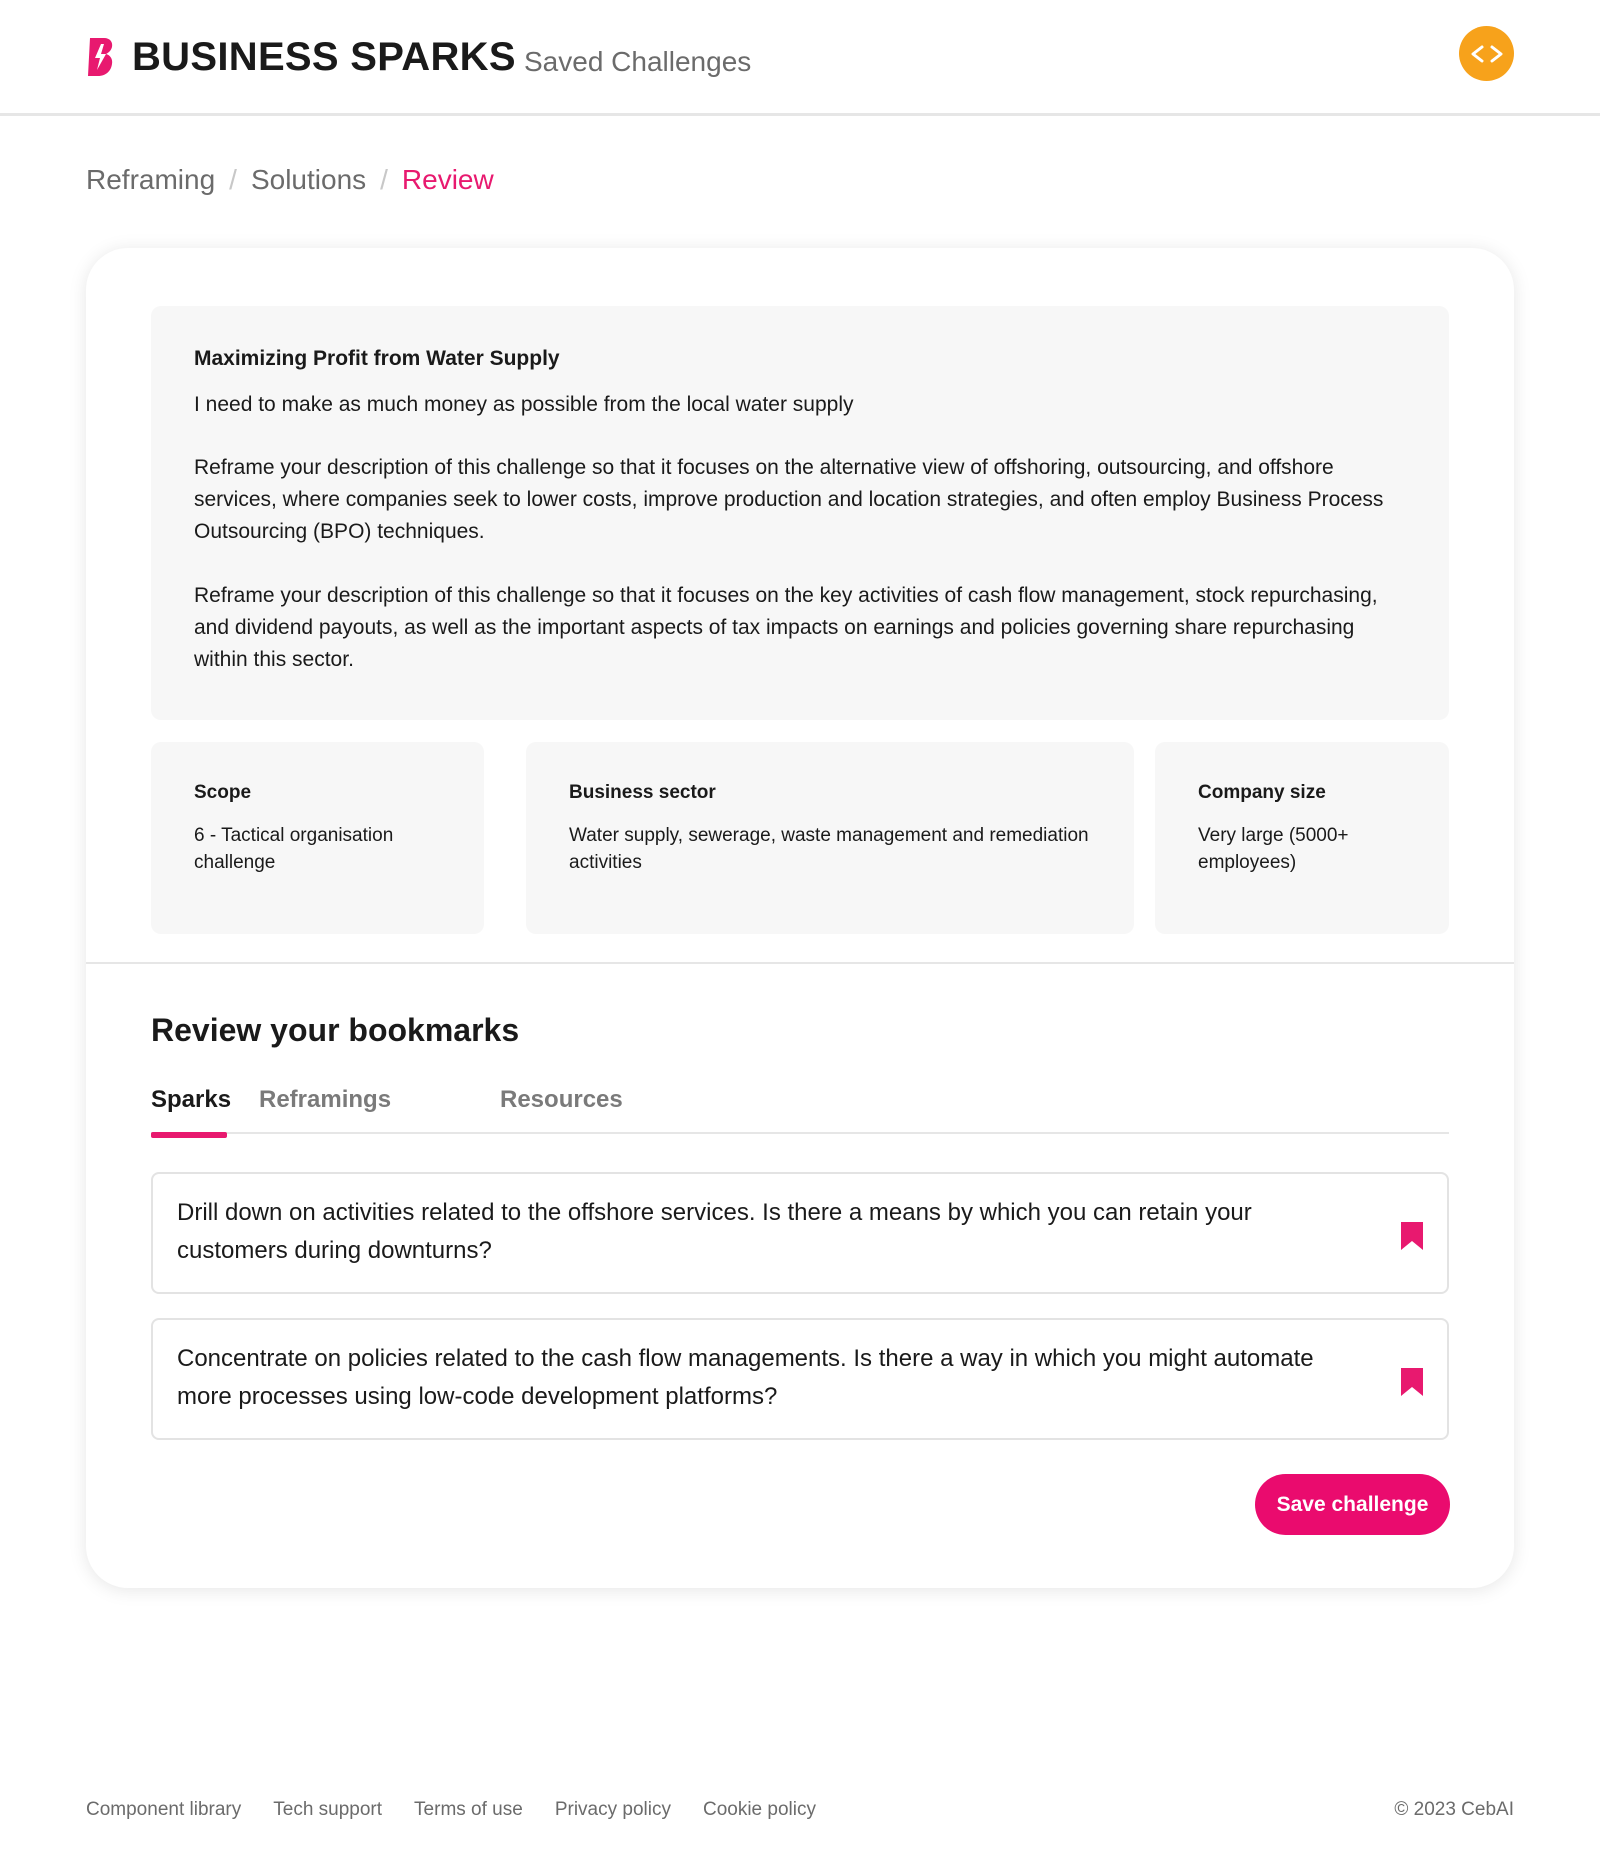 This screenshot has width=1600, height=1873. I want to click on copyright: © 2023 CebAI, so click(1454, 1809).